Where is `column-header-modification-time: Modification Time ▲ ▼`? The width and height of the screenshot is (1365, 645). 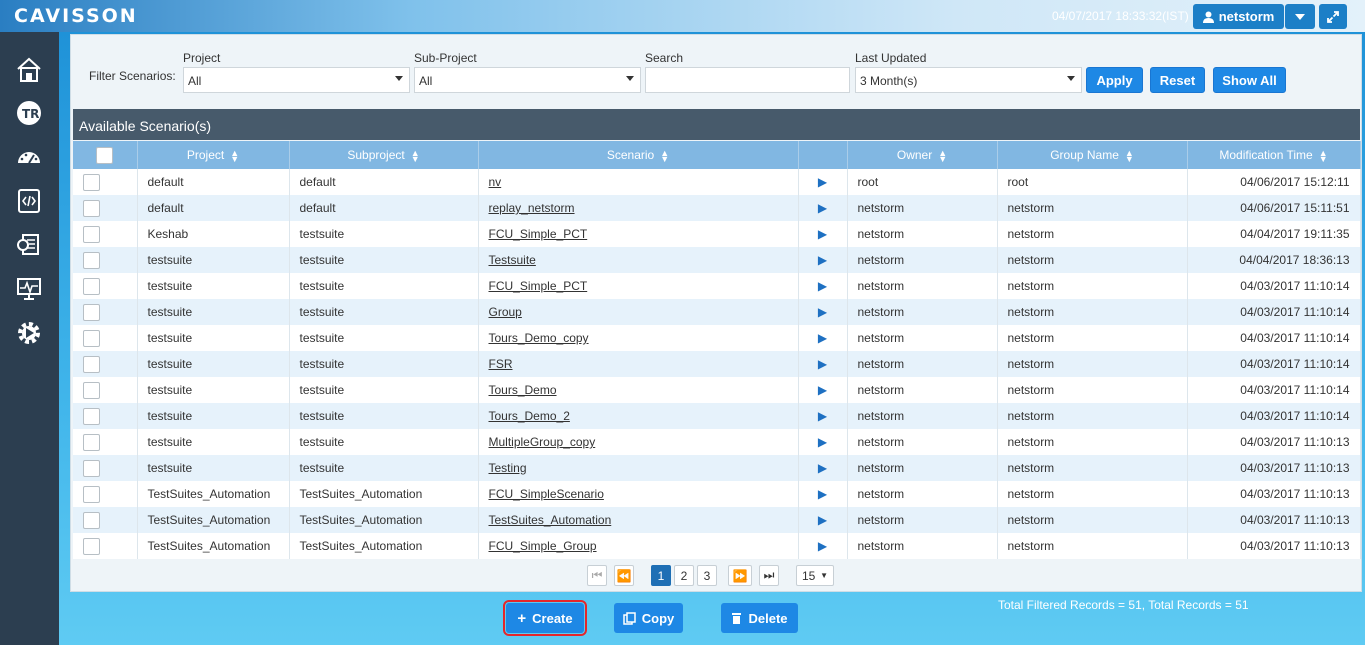
column-header-modification-time: Modification Time ▲ ▼ is located at coordinates (1274, 155).